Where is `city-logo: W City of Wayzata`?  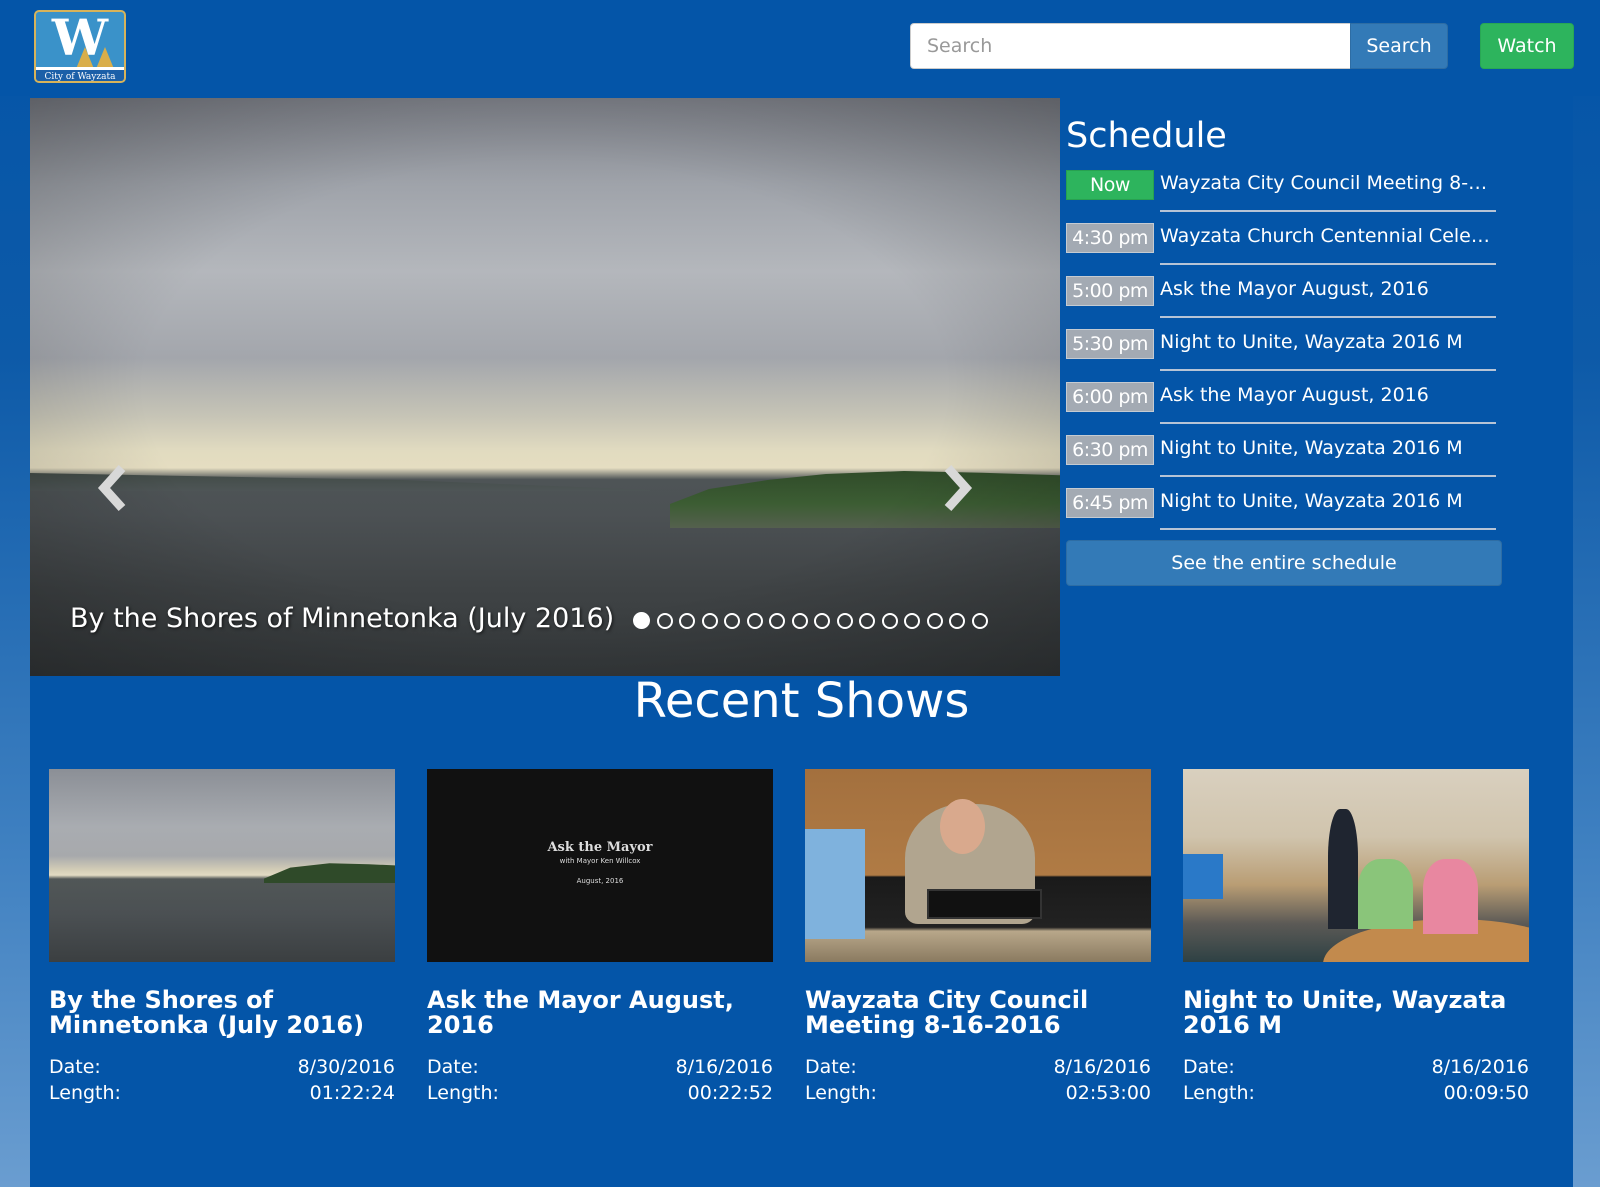
city-logo: W City of Wayzata is located at coordinates (80, 46).